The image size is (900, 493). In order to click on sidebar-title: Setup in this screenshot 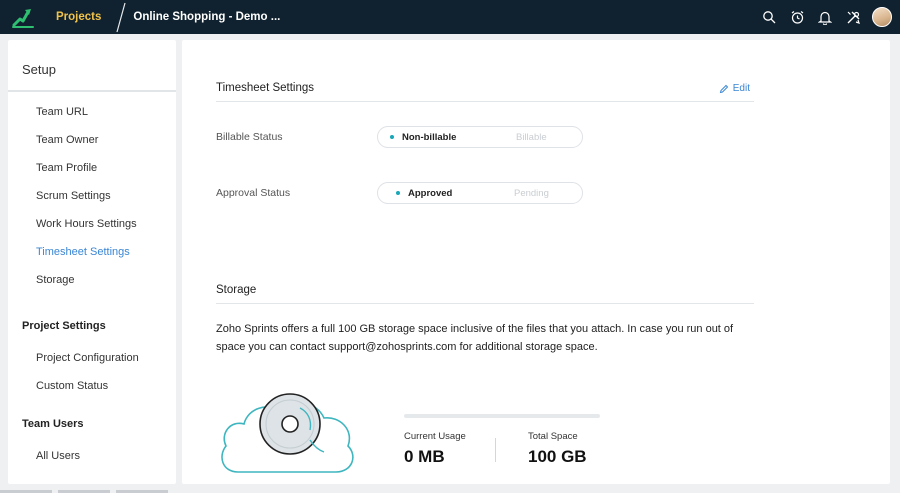, I will do `click(92, 66)`.